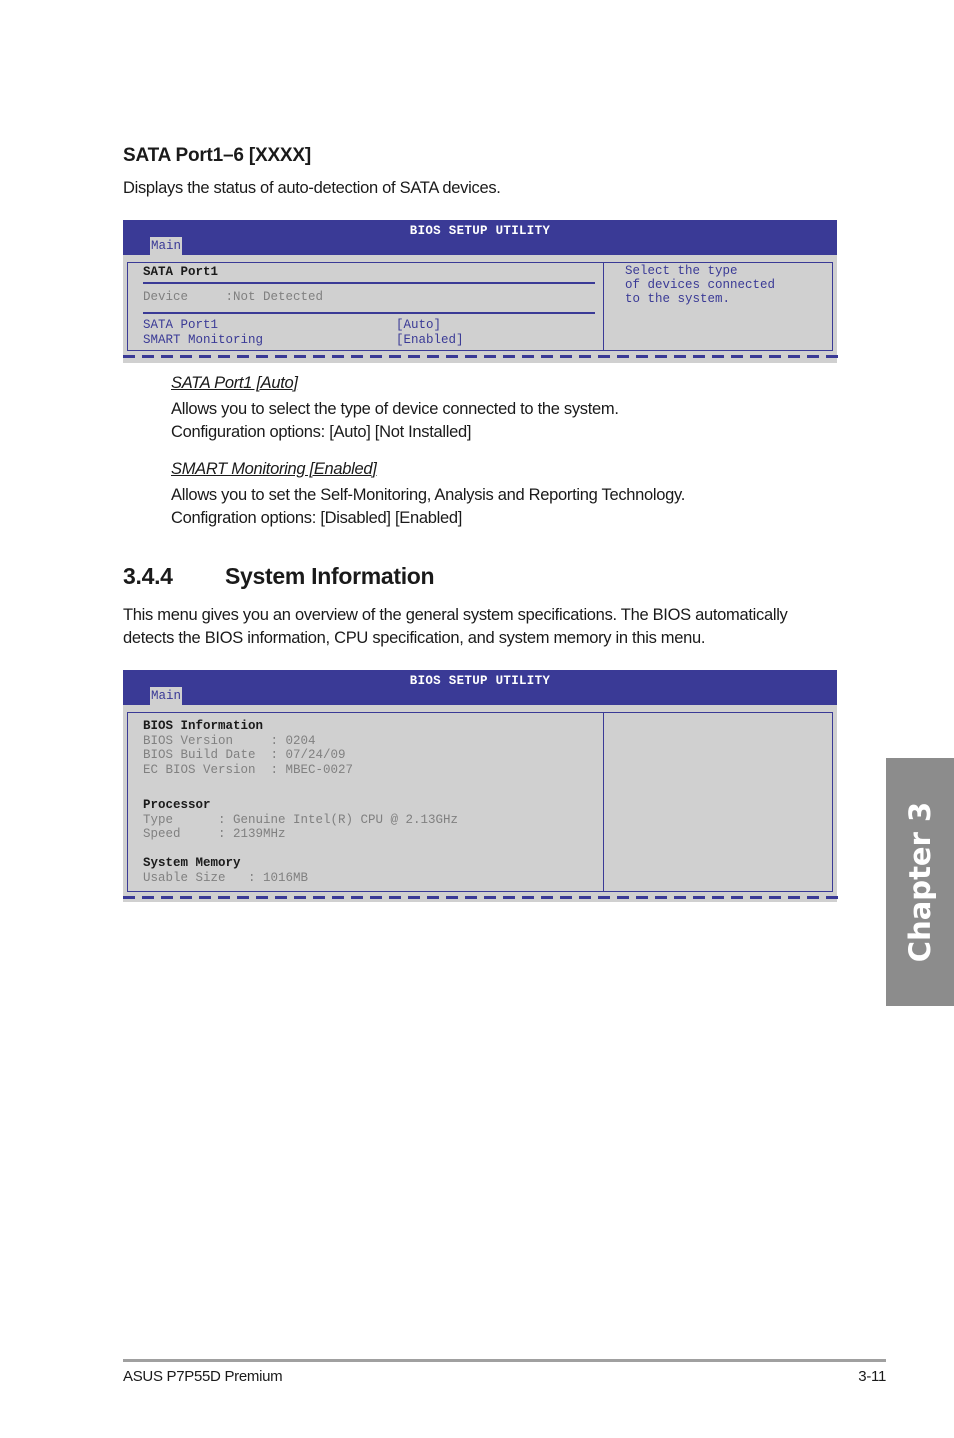 The width and height of the screenshot is (954, 1438). Describe the element at coordinates (203, 340) in the screenshot. I see `setting-label: SMART Monitoring` at that location.